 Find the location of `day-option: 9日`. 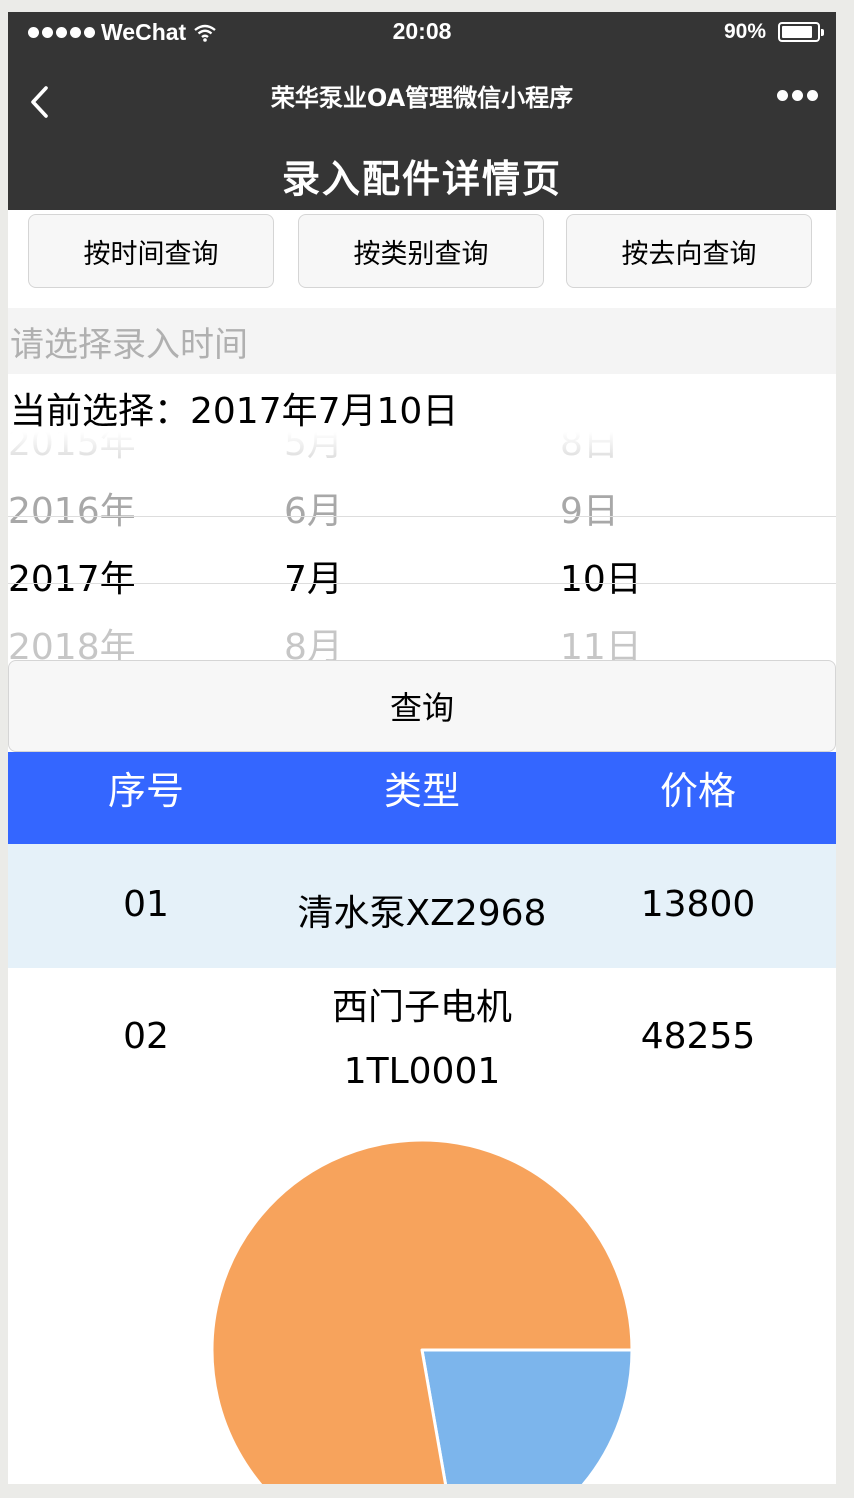

day-option: 9日 is located at coordinates (589, 512).